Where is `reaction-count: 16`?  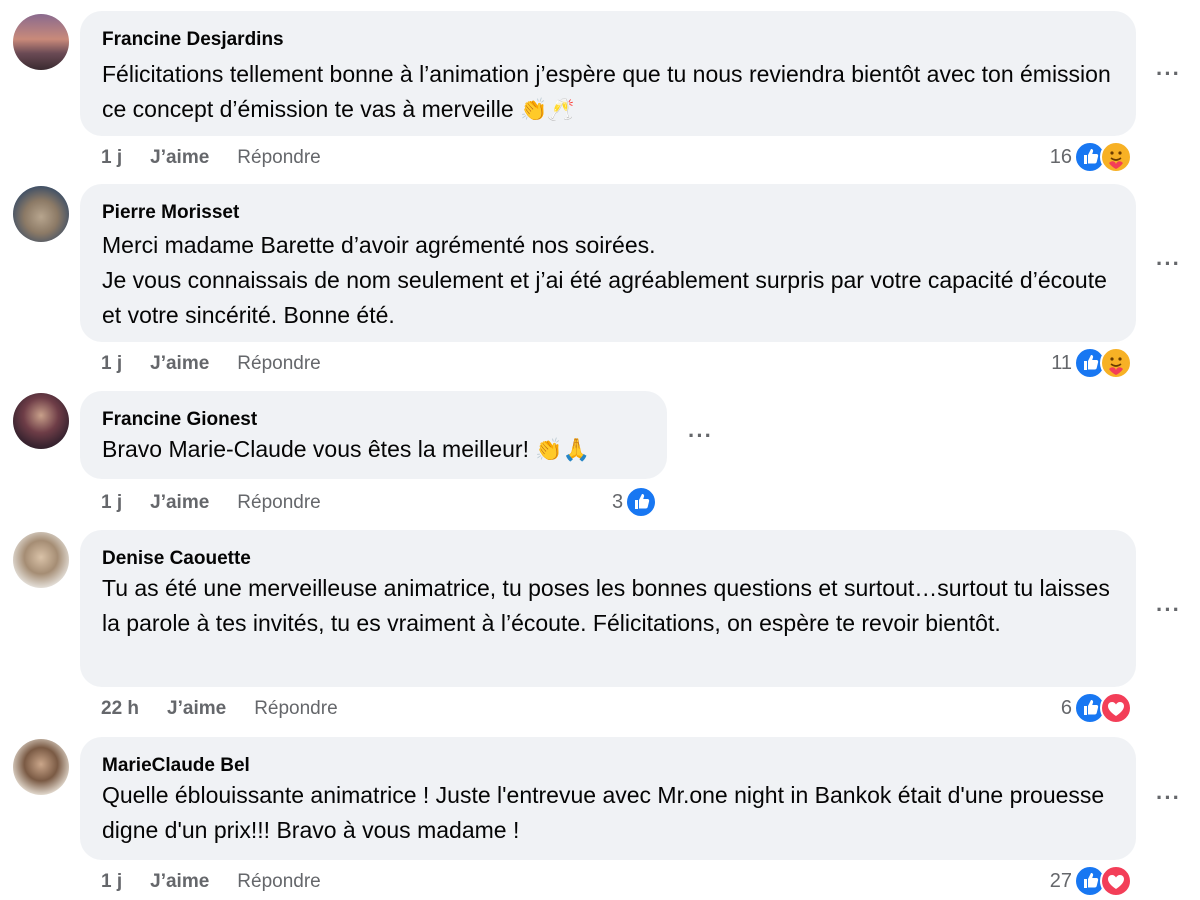
reaction-count: 16 is located at coordinates (1060, 156).